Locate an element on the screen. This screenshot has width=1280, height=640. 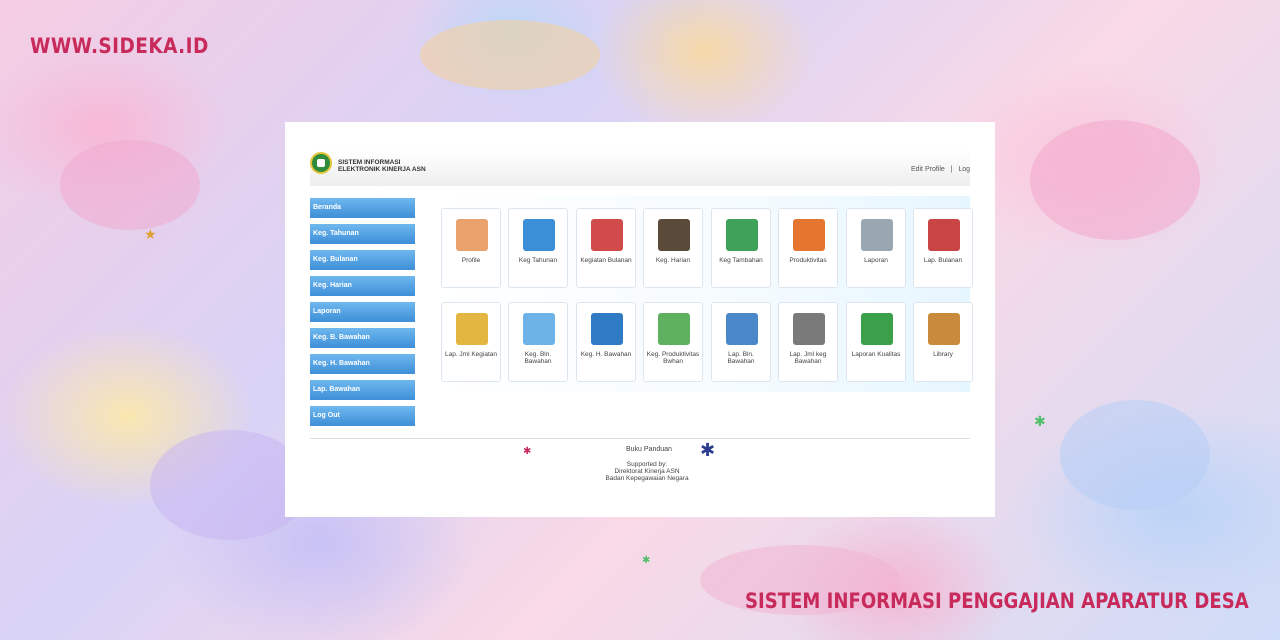
tile-lap-jml-kegiatan: Lap. Jml Kegiatan is located at coordinates (471, 342).